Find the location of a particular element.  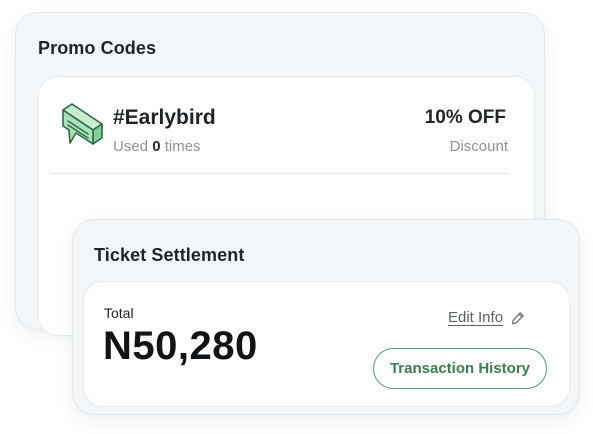

promo-code-name: #Earlybird is located at coordinates (164, 117).